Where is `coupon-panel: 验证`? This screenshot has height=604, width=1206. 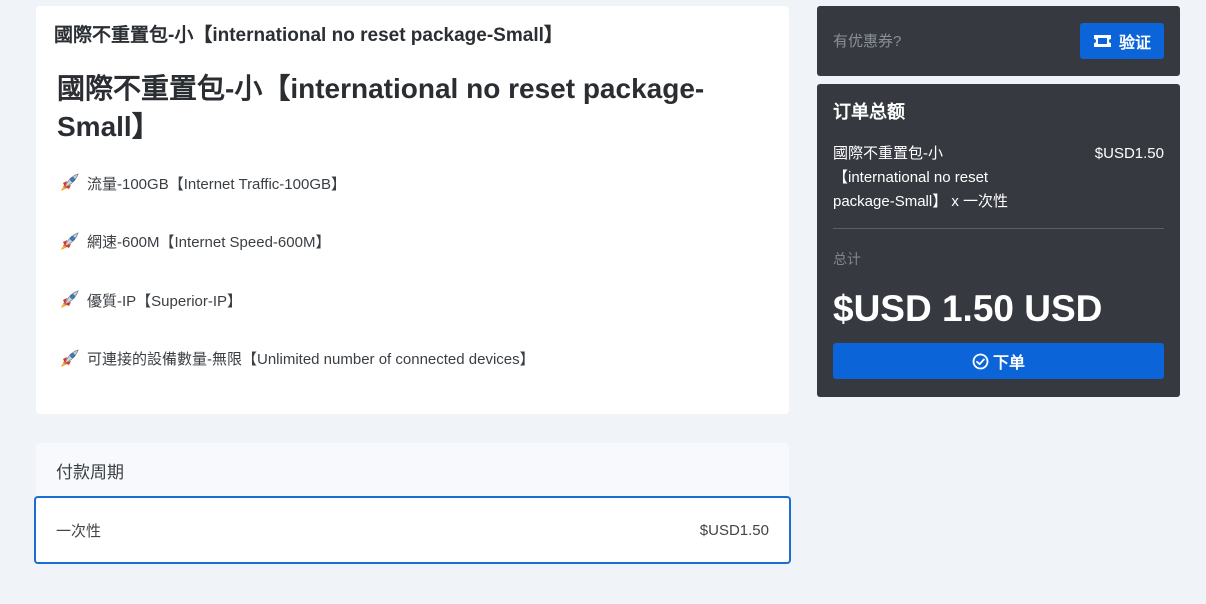
coupon-panel: 验证 is located at coordinates (998, 41).